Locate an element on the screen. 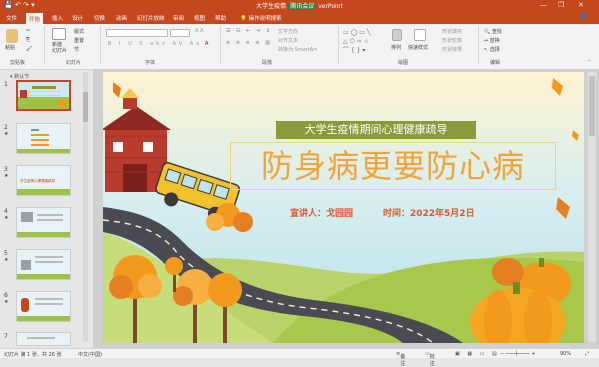 This screenshot has height=367, width=599. thumb-caption: 学生疫情心理健康疏导 is located at coordinates (37, 181).